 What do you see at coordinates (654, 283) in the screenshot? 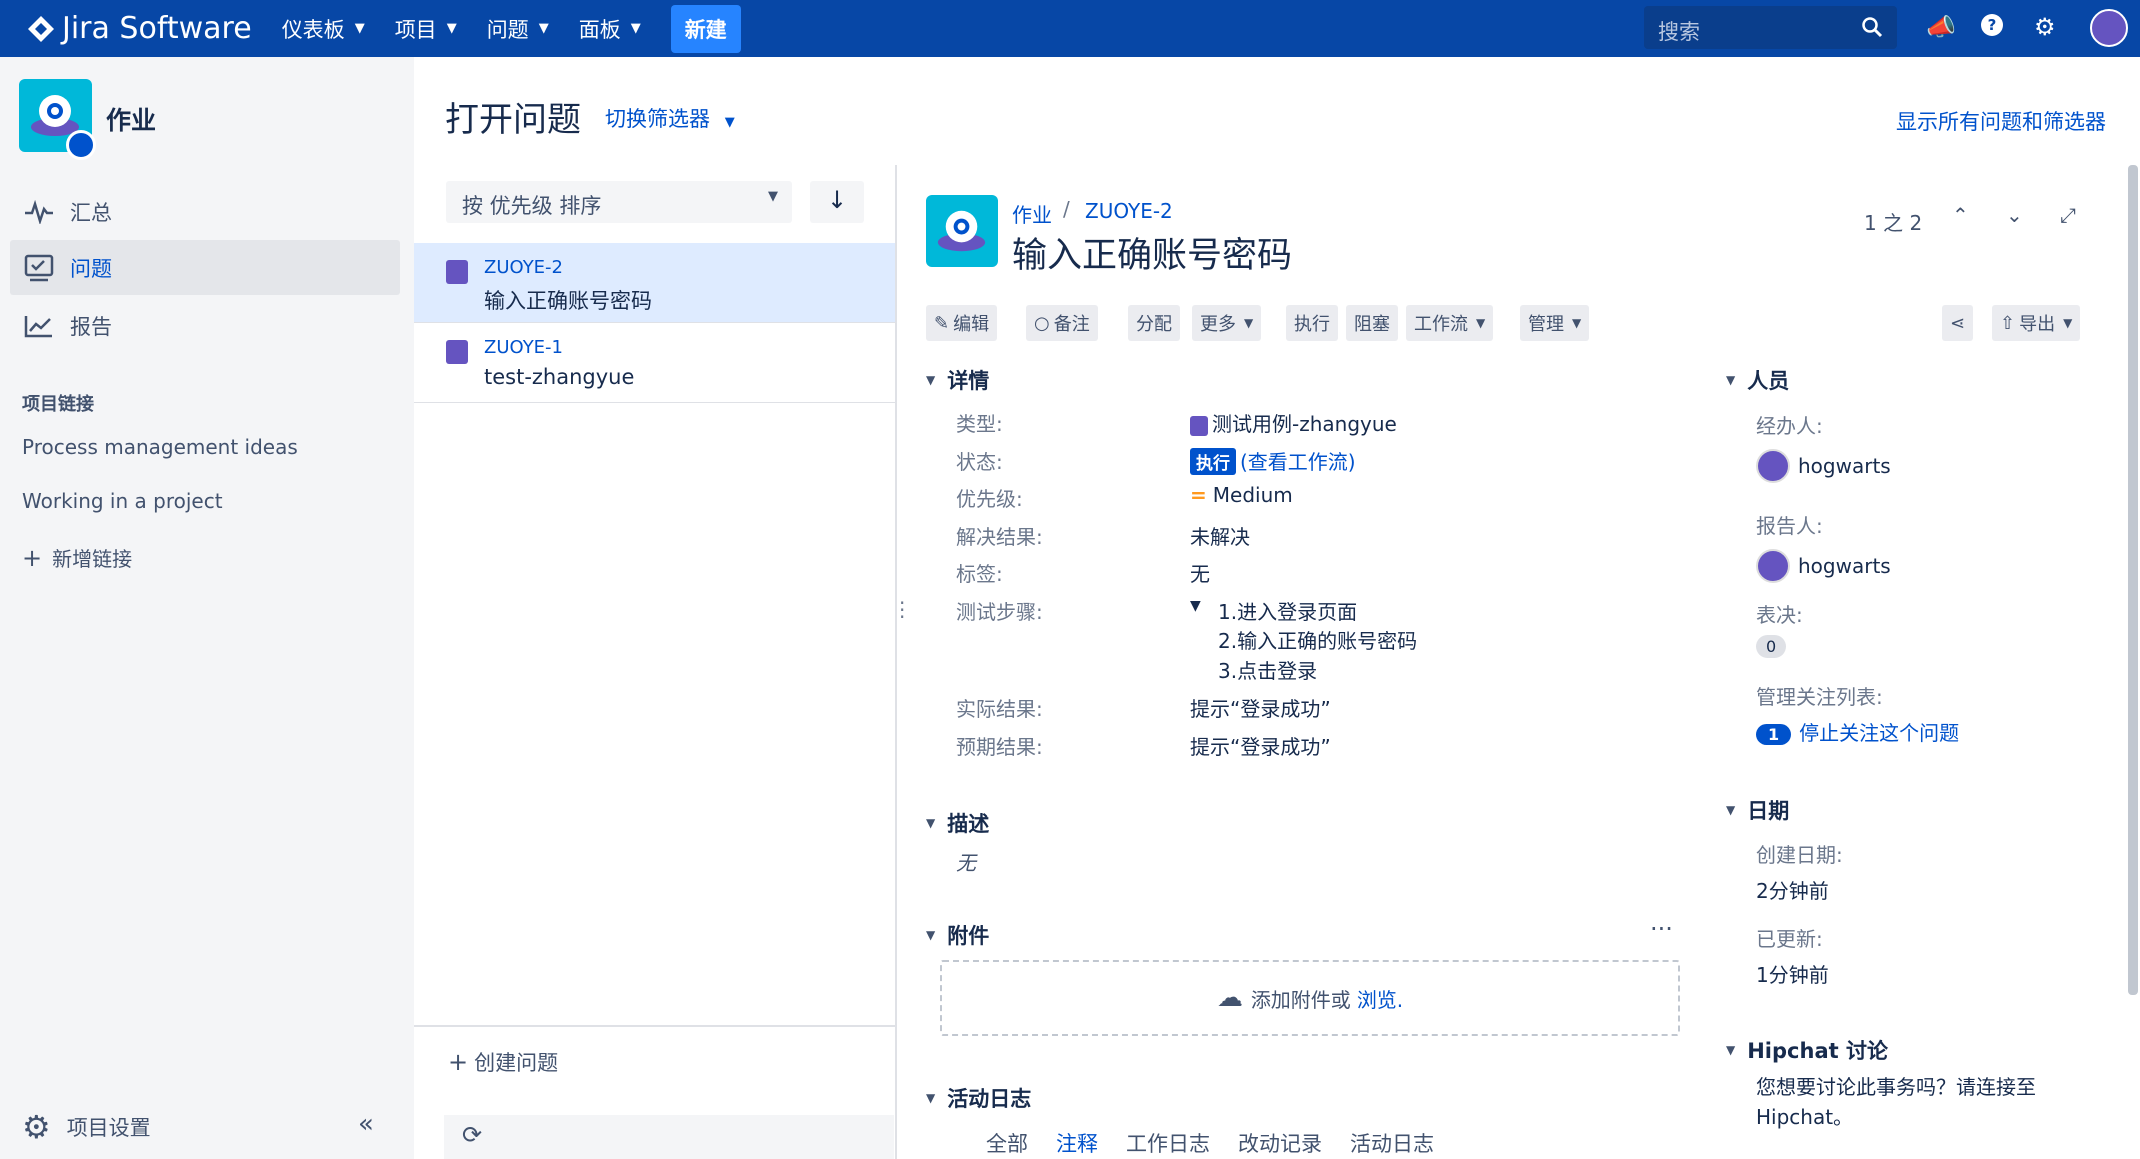
I see `list-item: ZUOYE-2 输入正确账号密码` at bounding box center [654, 283].